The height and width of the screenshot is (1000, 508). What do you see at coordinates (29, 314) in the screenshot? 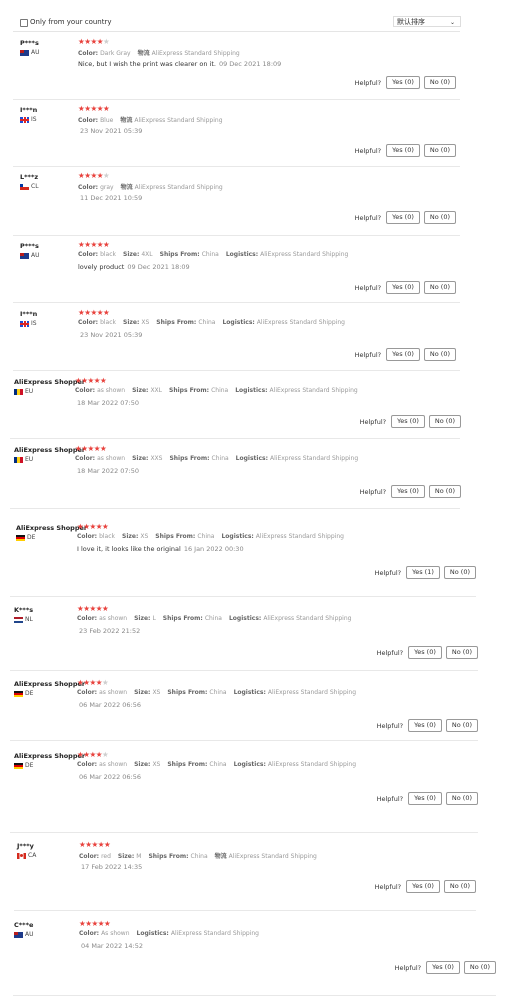
I see `reviewer-name: I***n` at bounding box center [29, 314].